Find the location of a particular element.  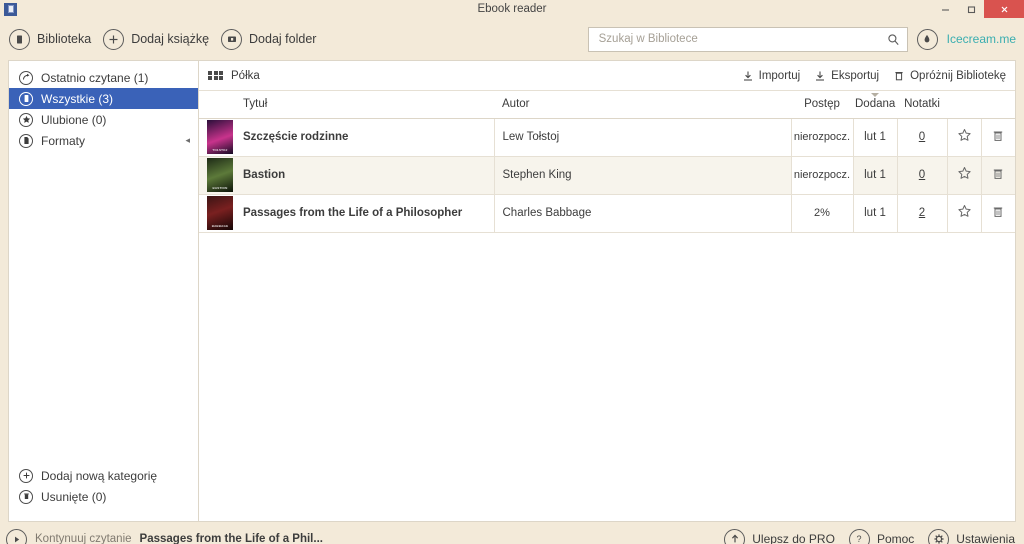

sidebar-item-recent: Ostatnio czytane (1) is located at coordinates (103, 77).